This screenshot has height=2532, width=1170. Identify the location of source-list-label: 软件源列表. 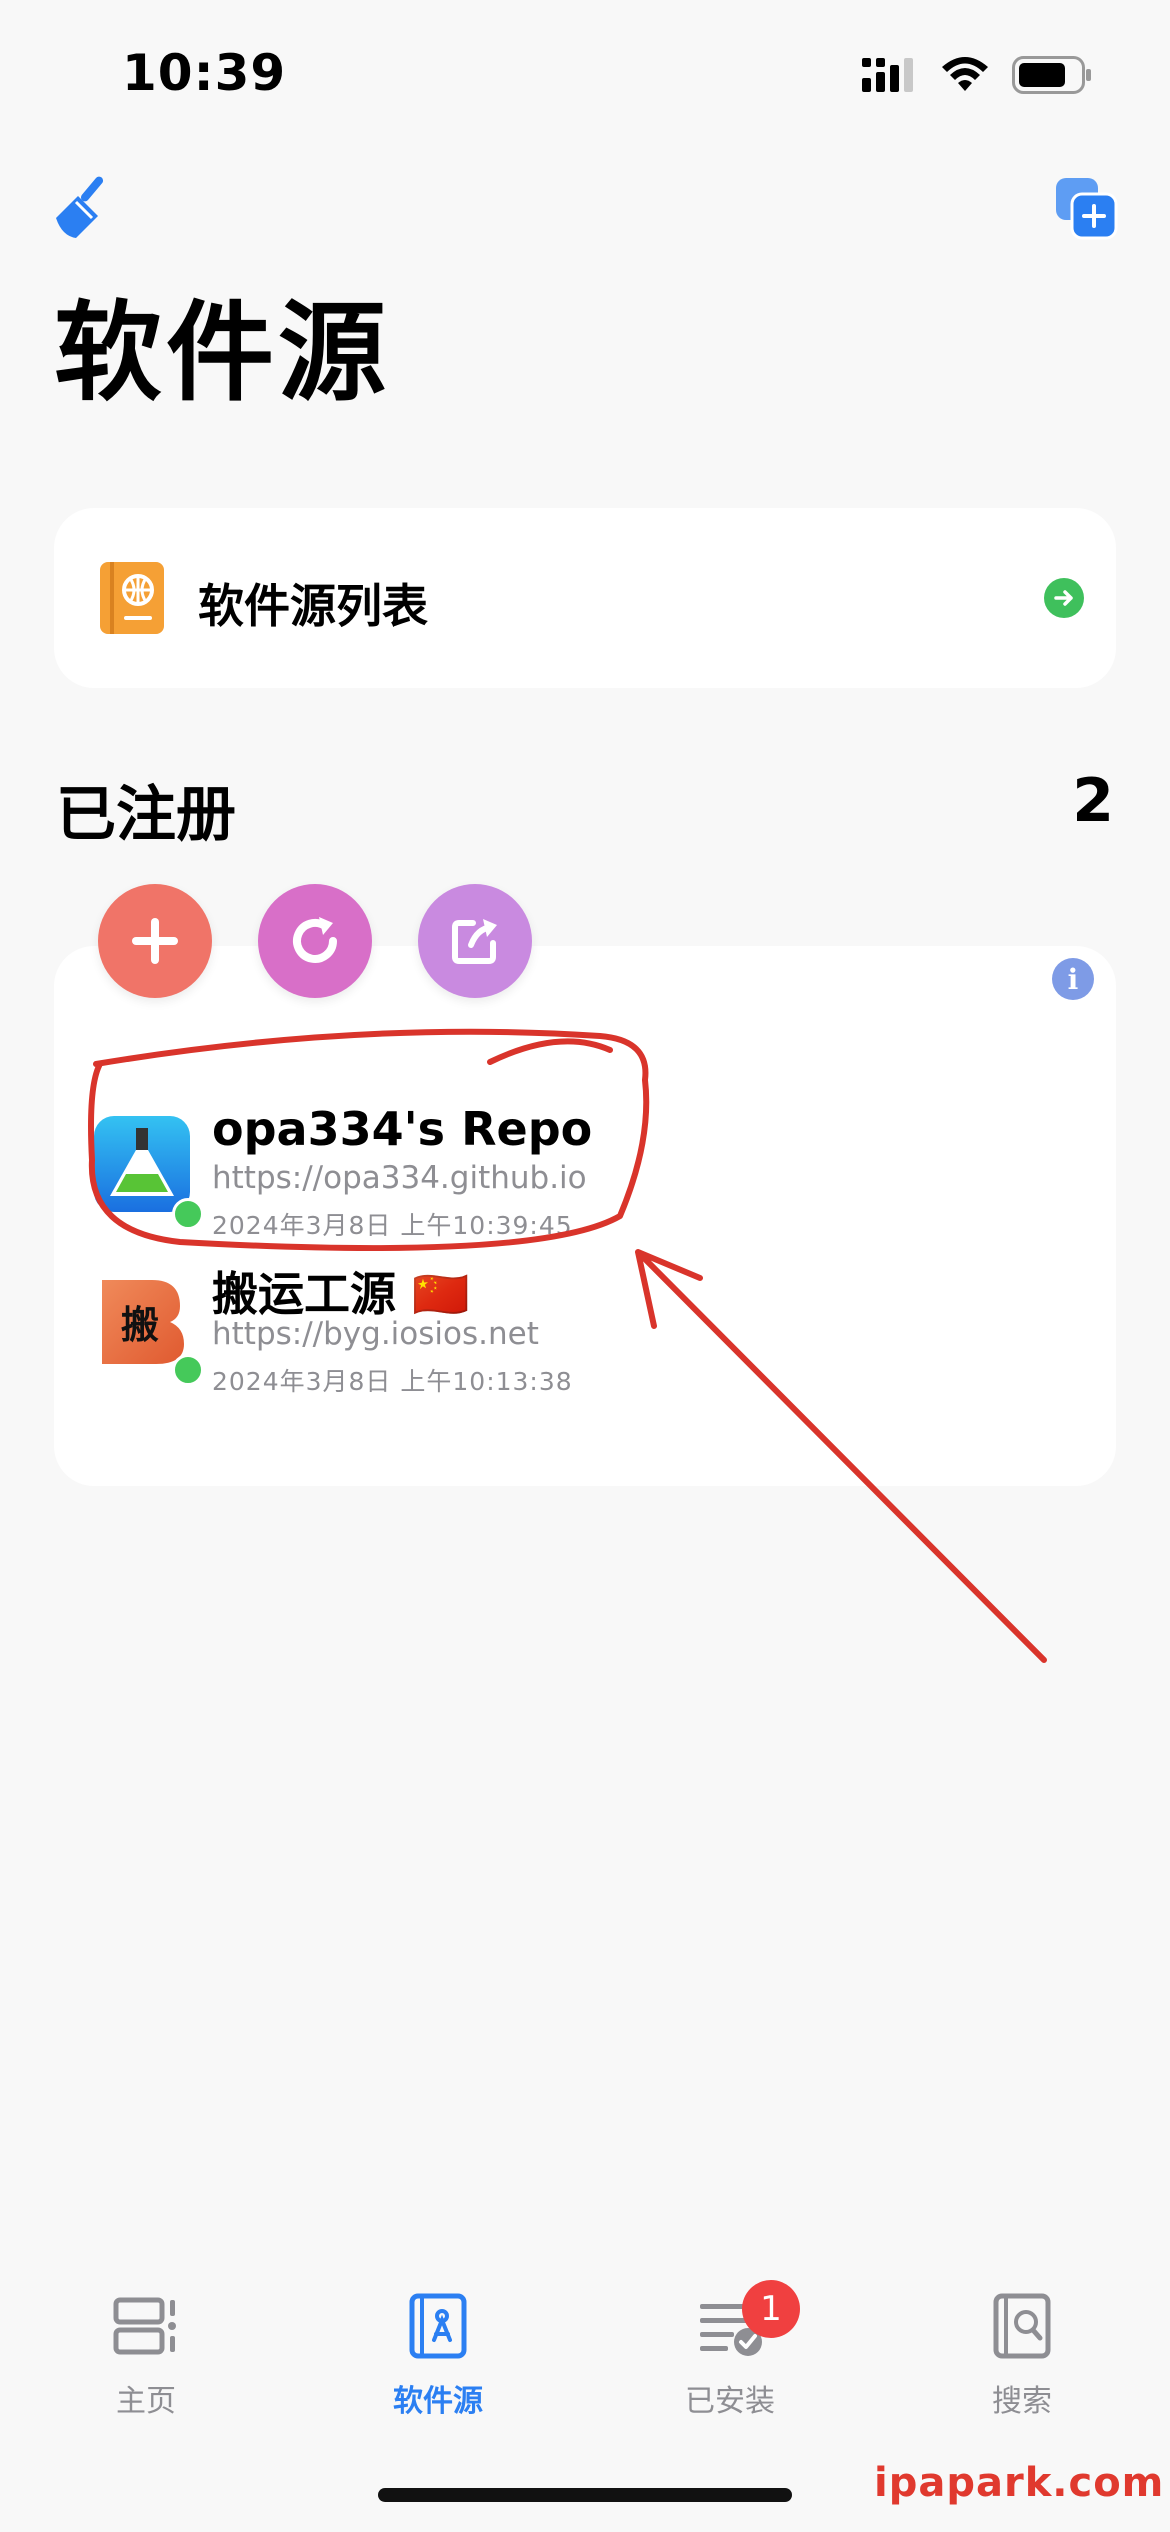
(313, 606).